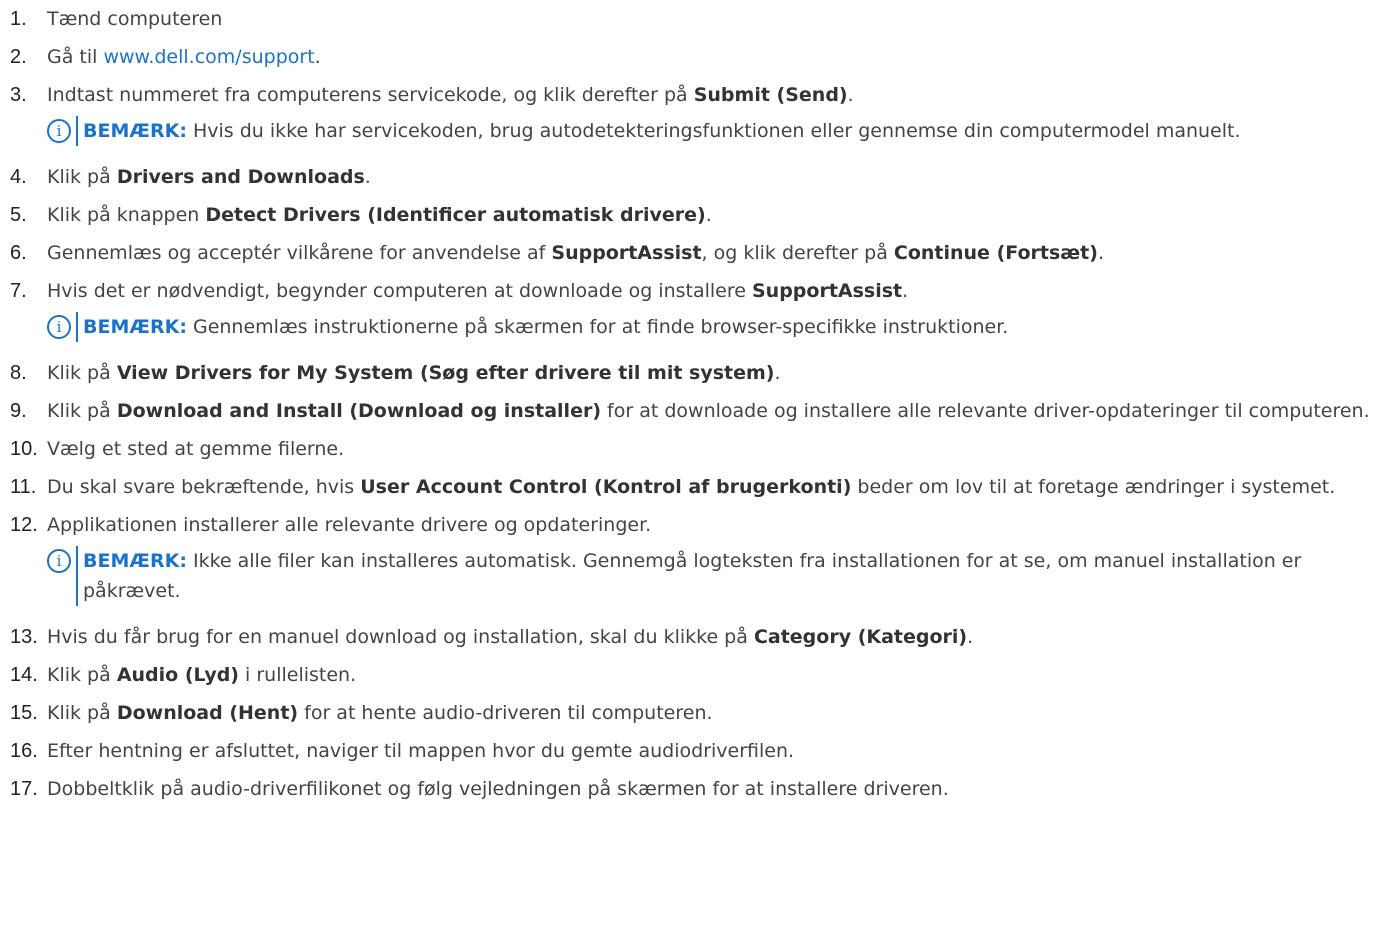 The image size is (1394, 927). Describe the element at coordinates (18, 291) in the screenshot. I see `step-number: 7.` at that location.